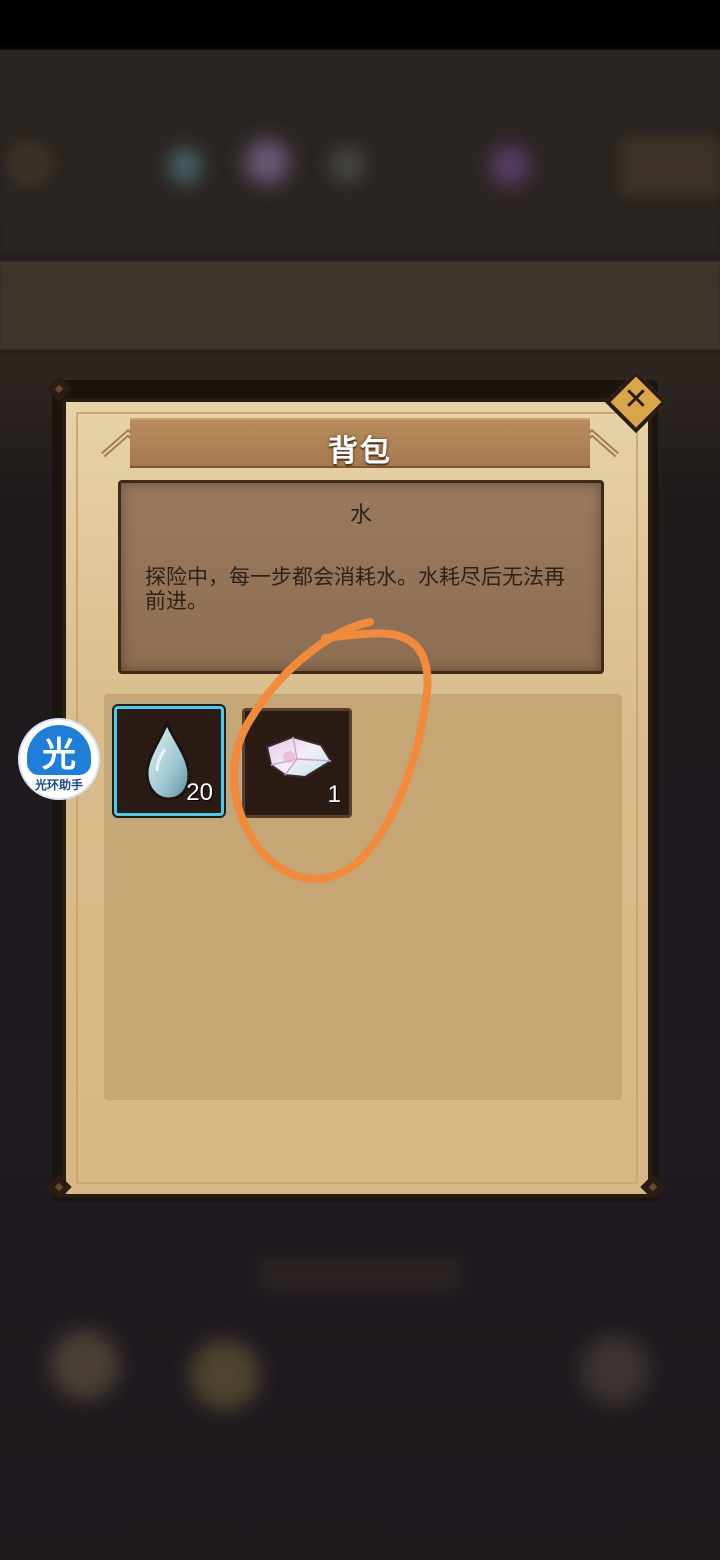  What do you see at coordinates (360, 1274) in the screenshot?
I see `background-label` at bounding box center [360, 1274].